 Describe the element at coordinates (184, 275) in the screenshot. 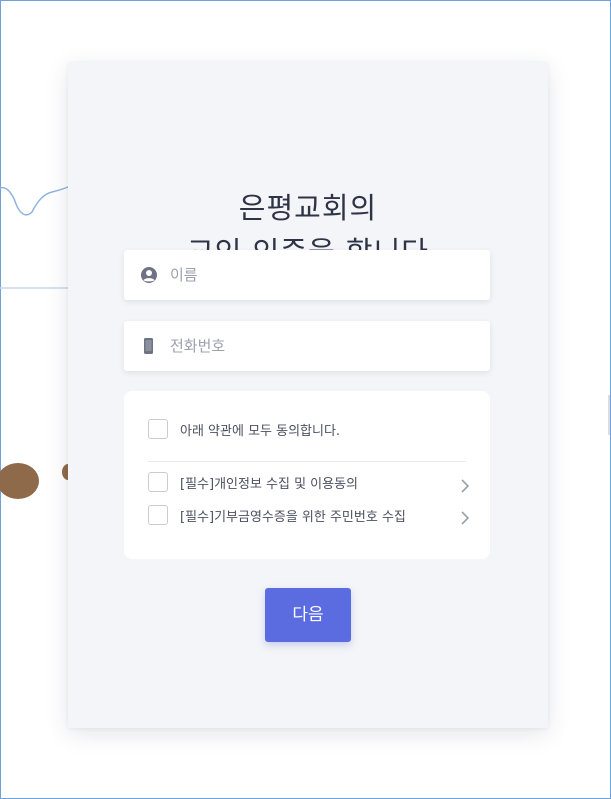

I see `name-field-placeholder: 이름` at that location.